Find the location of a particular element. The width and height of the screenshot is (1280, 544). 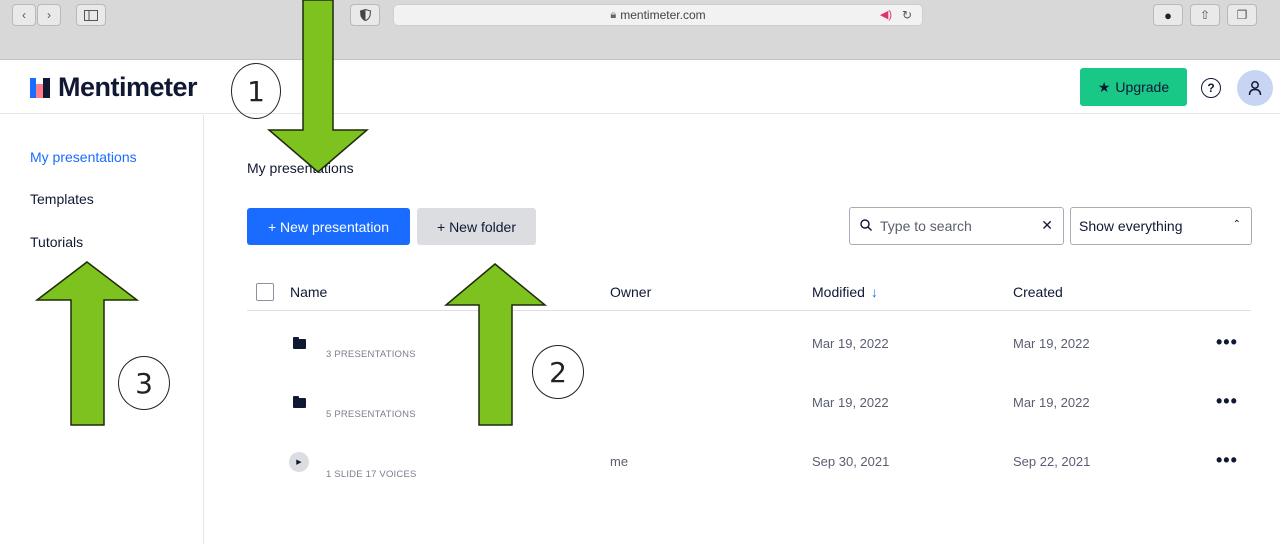

annotation-label-1: 1 is located at coordinates (256, 91).